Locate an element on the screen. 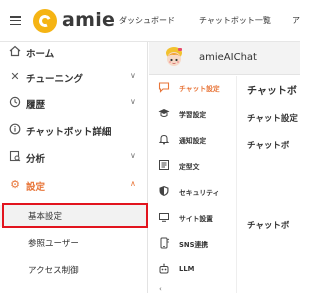 This screenshot has height=293, width=320. nav-more: ア is located at coordinates (296, 20).